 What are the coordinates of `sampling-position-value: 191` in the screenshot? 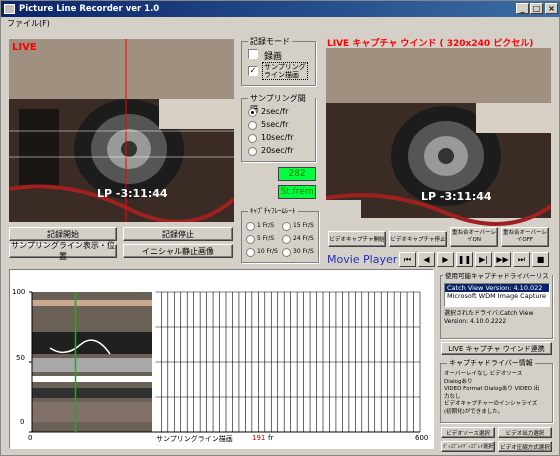 It's located at (259, 438).